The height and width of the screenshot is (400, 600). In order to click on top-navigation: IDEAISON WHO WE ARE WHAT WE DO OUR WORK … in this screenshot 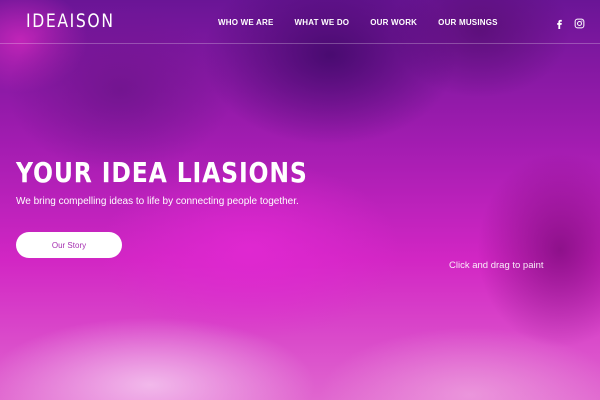, I will do `click(300, 22)`.